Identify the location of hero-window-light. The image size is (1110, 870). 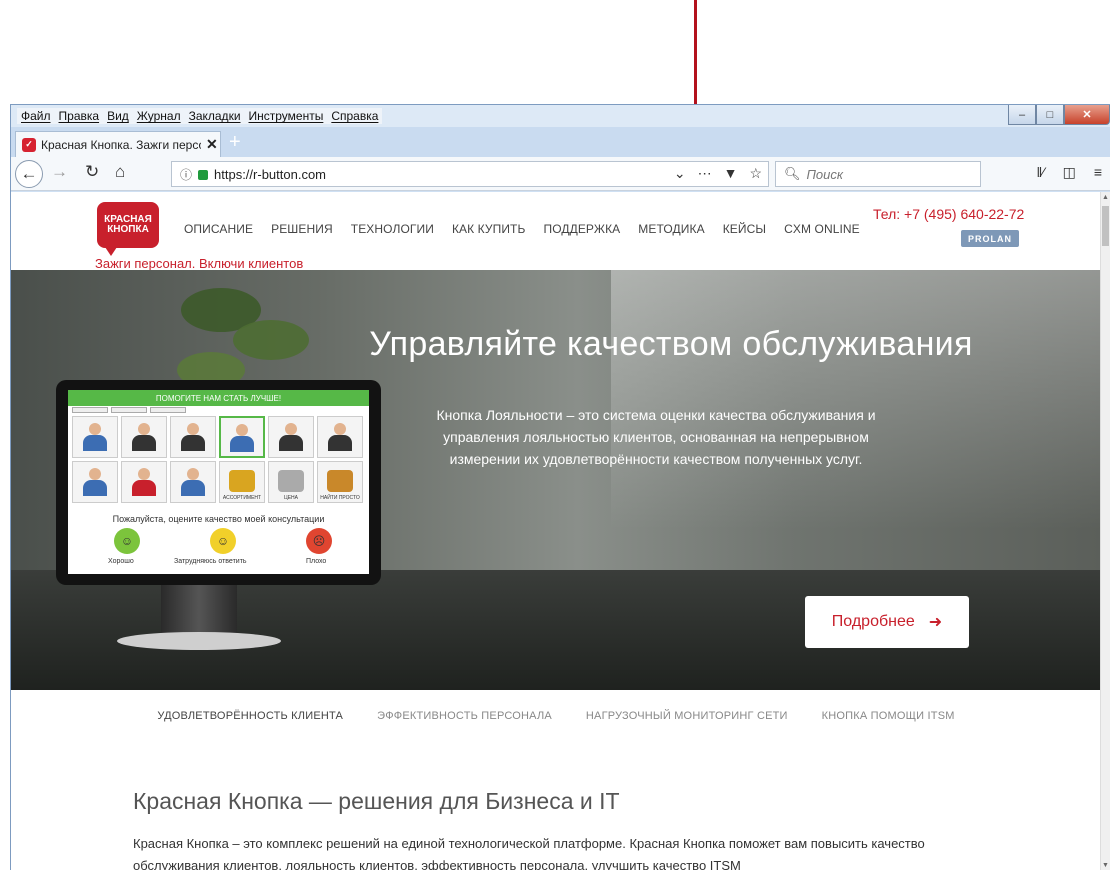
(856, 400).